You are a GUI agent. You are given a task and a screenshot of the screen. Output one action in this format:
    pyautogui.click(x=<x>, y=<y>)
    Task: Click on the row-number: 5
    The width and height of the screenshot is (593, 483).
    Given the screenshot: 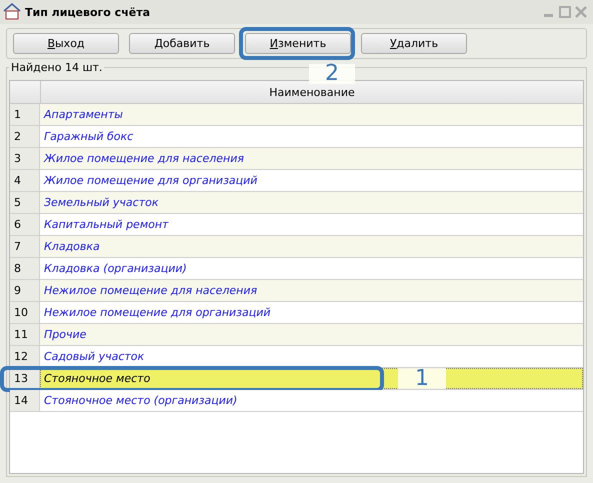 What is the action you would take?
    pyautogui.click(x=25, y=202)
    